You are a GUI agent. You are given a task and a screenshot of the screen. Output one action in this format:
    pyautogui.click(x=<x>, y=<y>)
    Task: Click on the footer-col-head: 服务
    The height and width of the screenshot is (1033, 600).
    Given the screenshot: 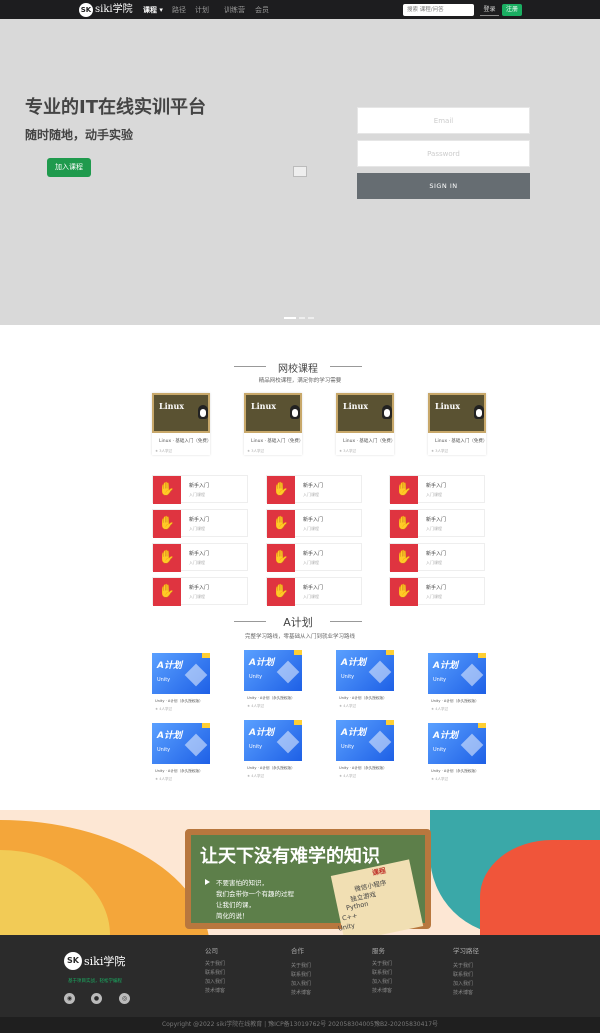 What is the action you would take?
    pyautogui.click(x=378, y=951)
    